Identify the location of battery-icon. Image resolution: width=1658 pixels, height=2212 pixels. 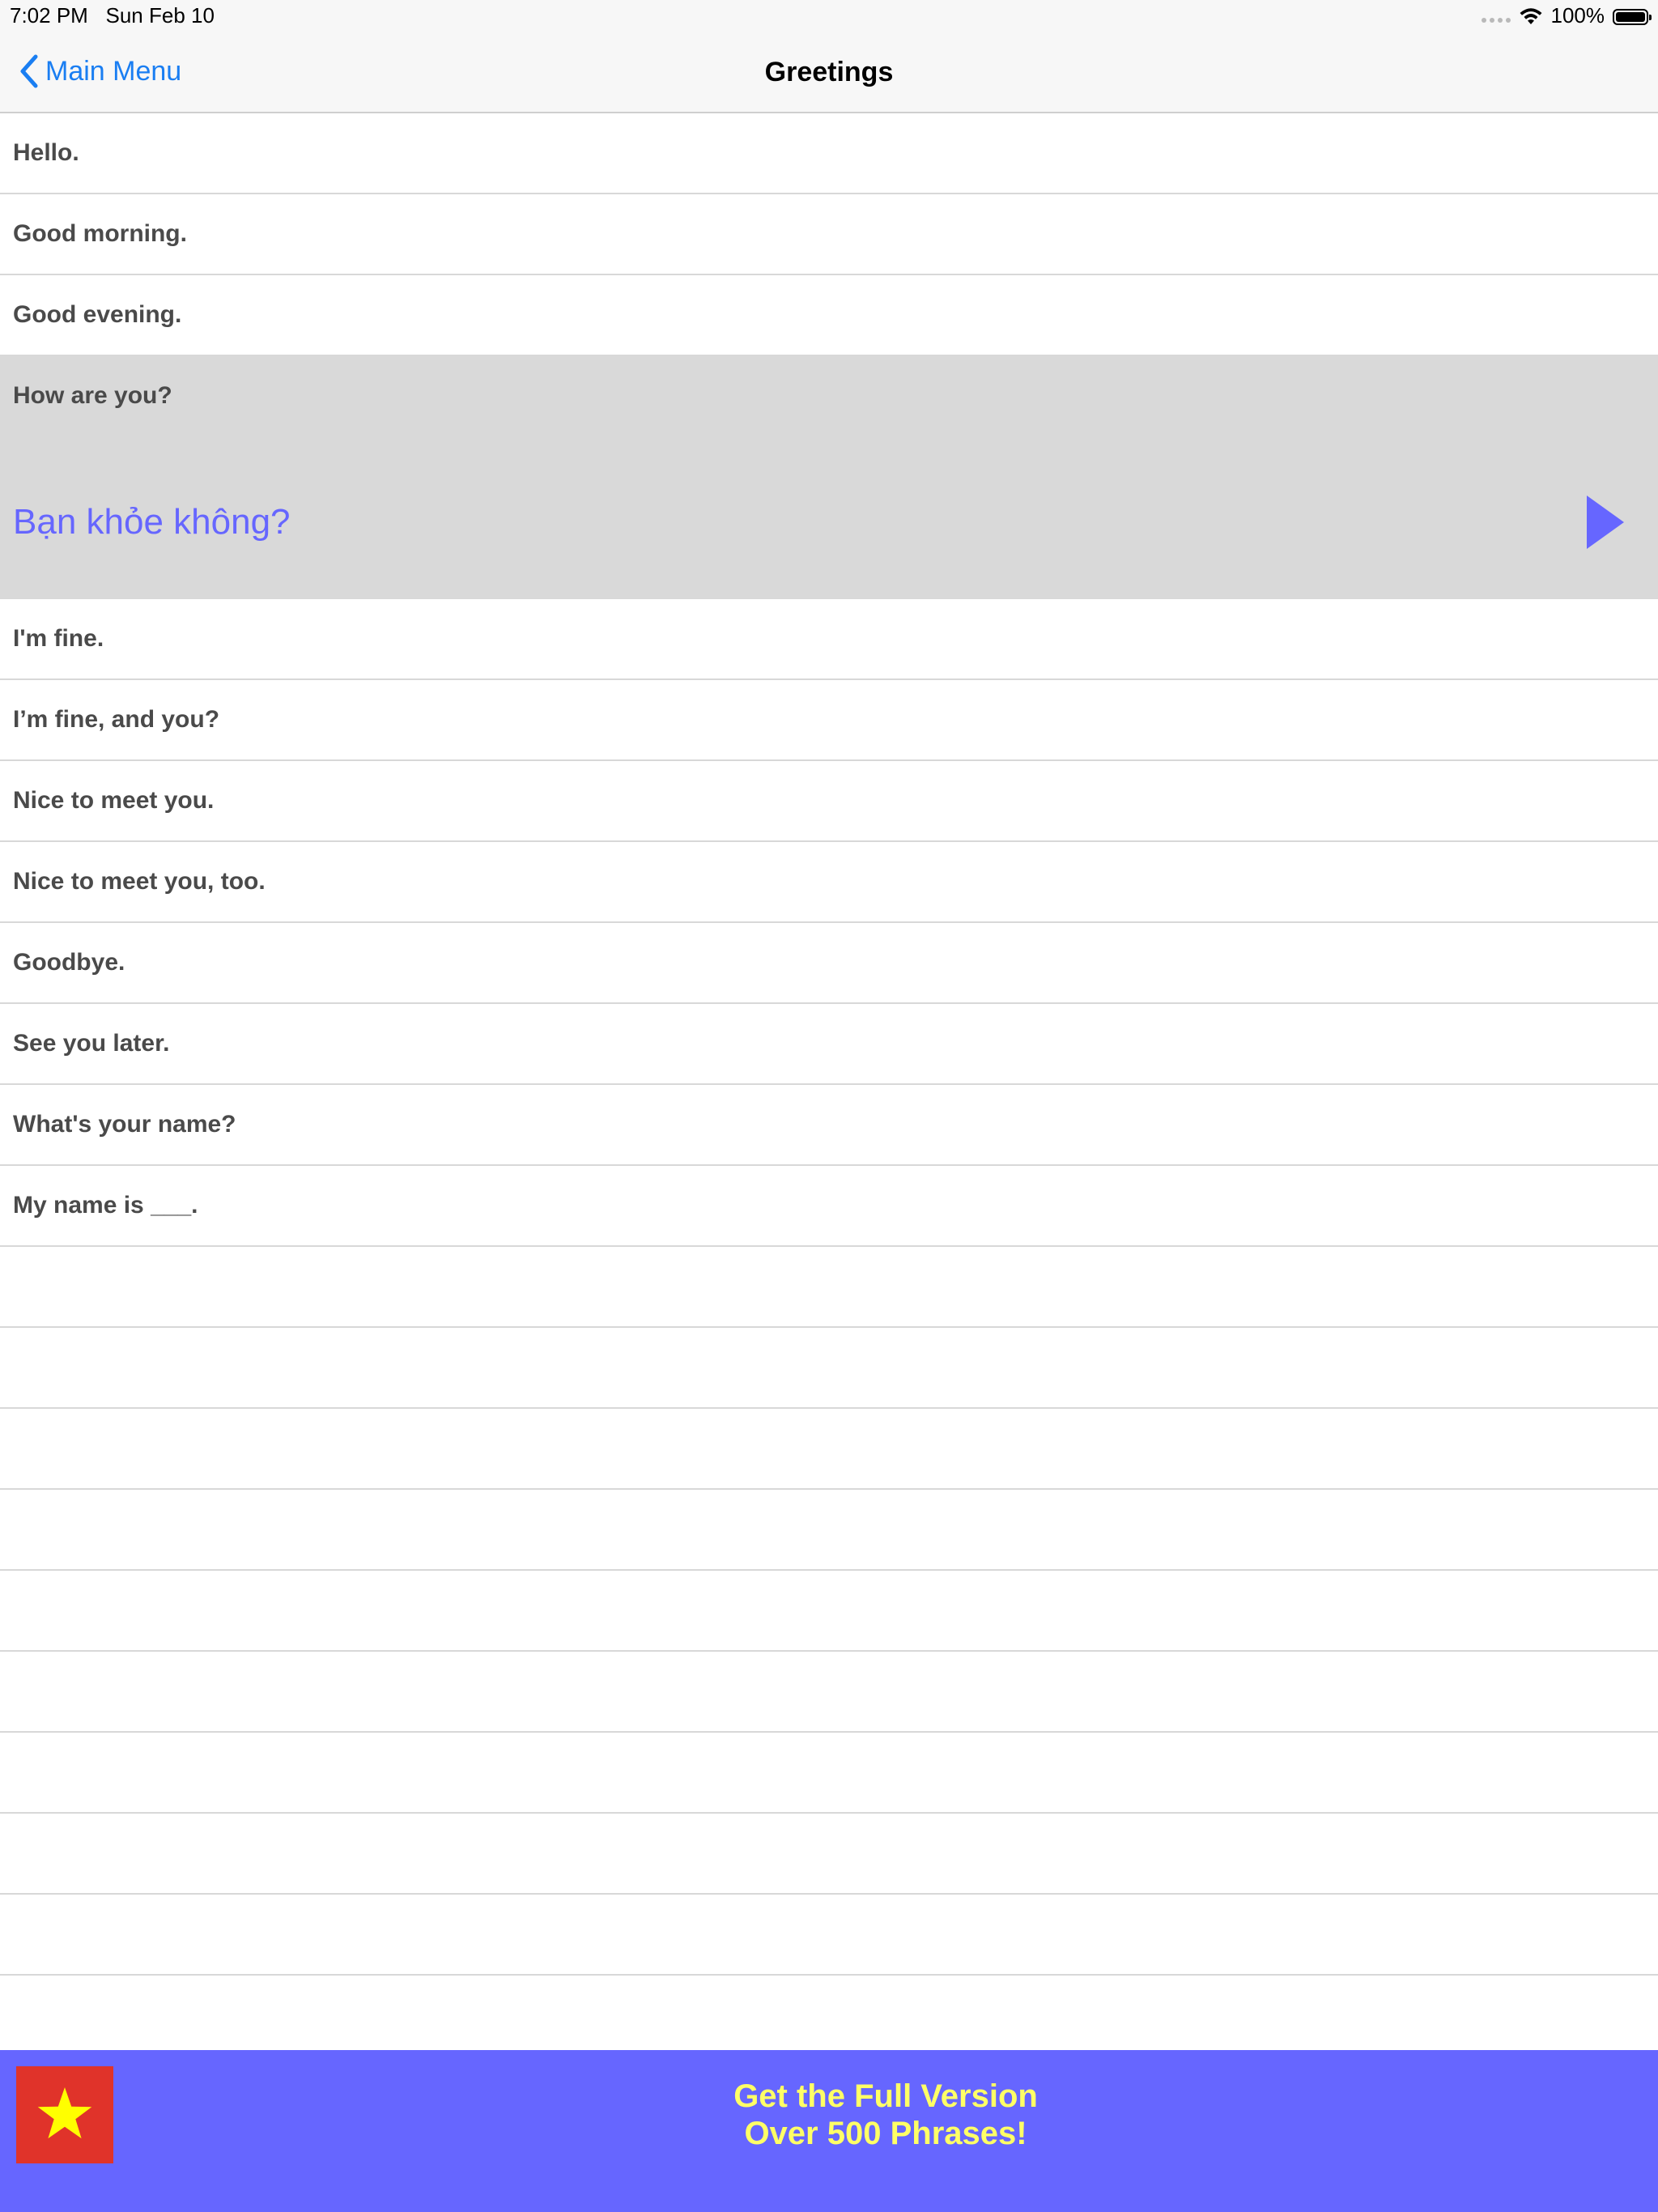
(1632, 16).